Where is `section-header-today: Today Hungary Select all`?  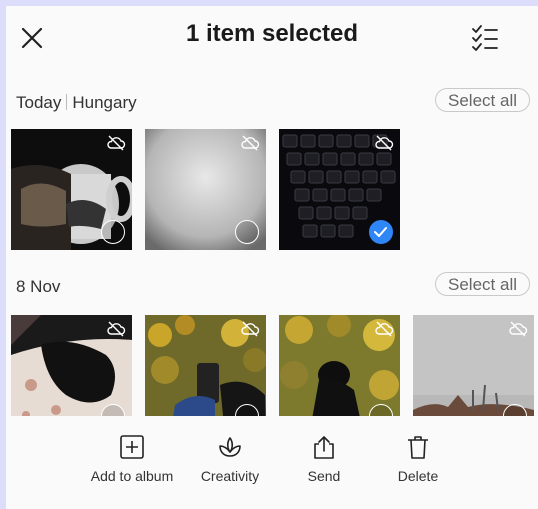
section-header-today: Today Hungary Select all is located at coordinates (272, 103).